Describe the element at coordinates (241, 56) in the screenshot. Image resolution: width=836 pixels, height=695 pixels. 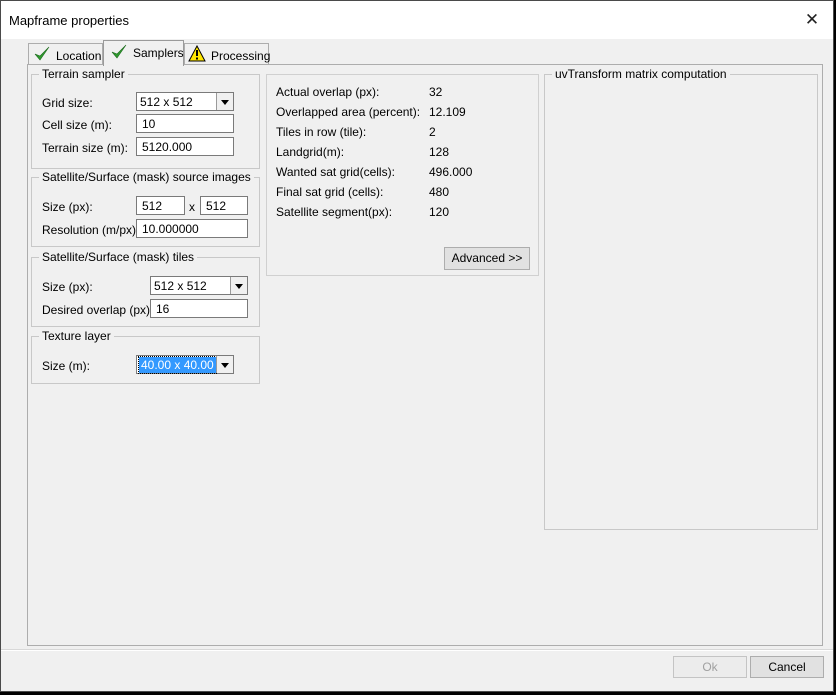
I see `tab-processing-label: Processing` at that location.